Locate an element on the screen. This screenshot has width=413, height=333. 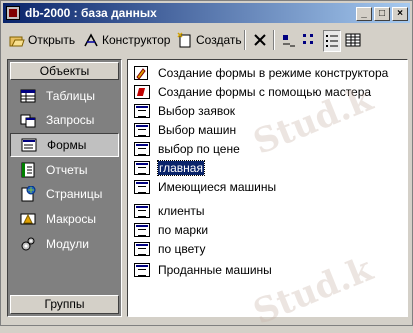
list-item-label: главная is located at coordinates (181, 168).